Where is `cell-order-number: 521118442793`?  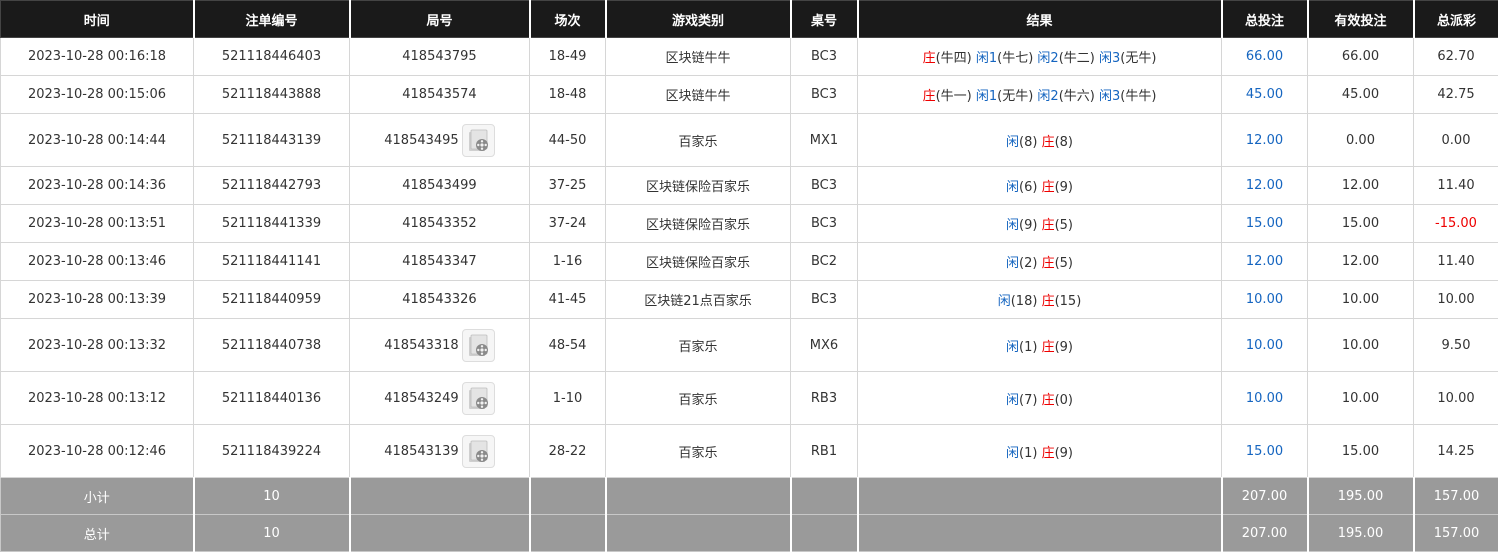 cell-order-number: 521118442793 is located at coordinates (272, 186).